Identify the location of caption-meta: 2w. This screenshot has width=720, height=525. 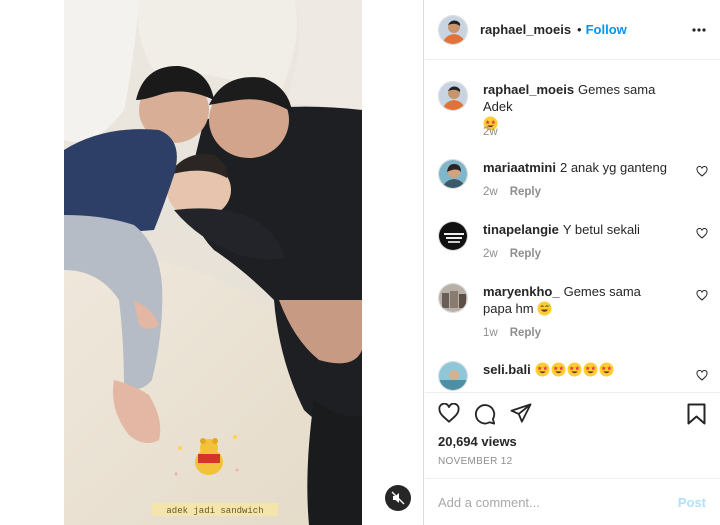
(496, 132).